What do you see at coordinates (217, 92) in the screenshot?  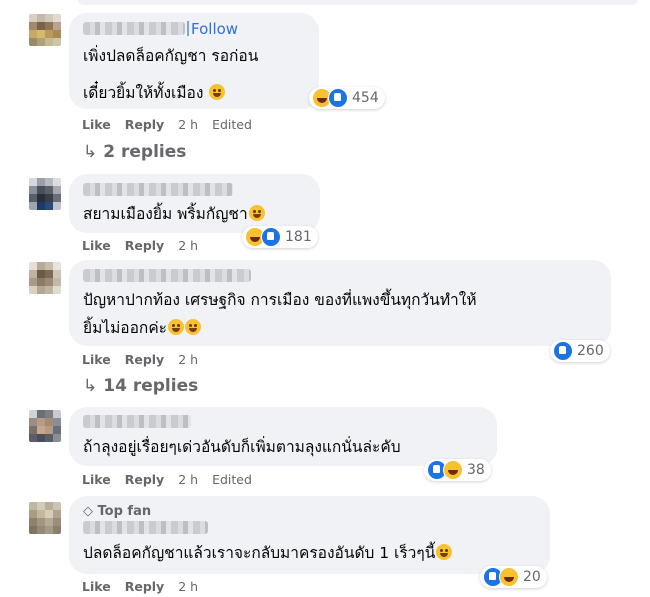 I see `laughing-emoji-icon` at bounding box center [217, 92].